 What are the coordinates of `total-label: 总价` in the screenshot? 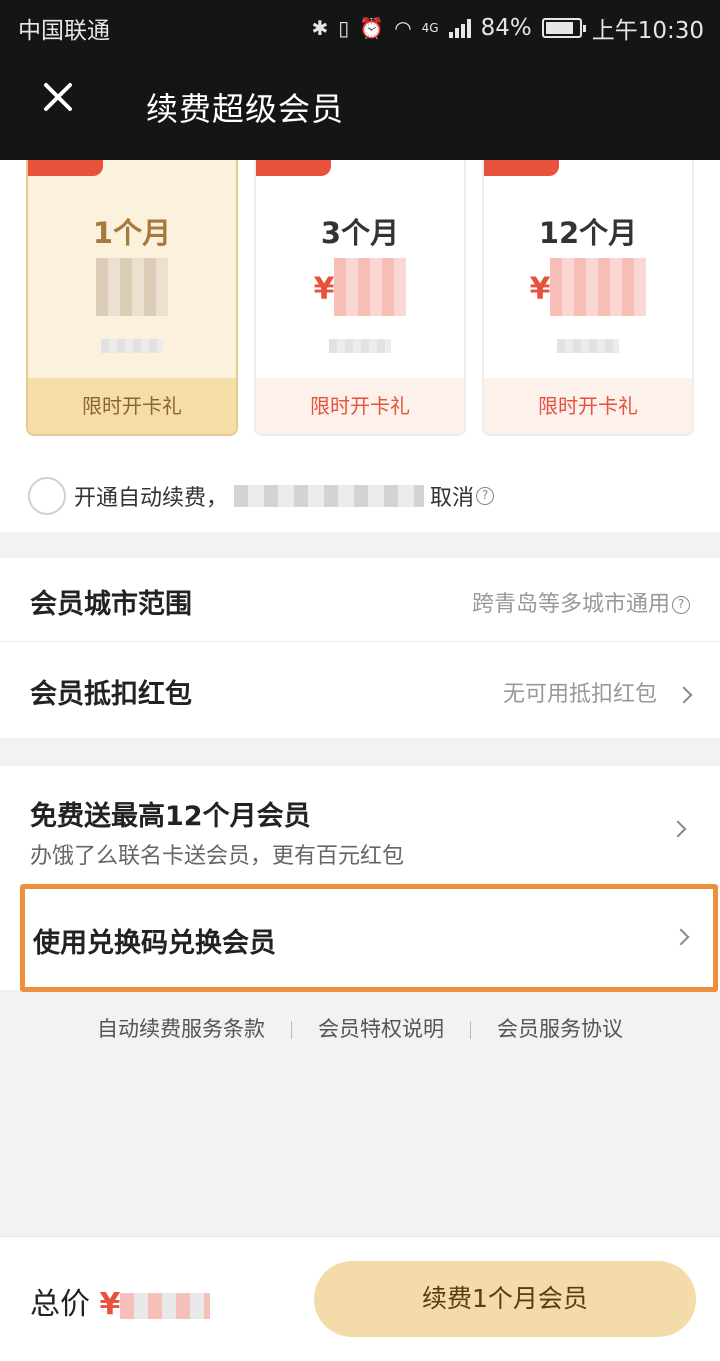 It's located at (60, 1304).